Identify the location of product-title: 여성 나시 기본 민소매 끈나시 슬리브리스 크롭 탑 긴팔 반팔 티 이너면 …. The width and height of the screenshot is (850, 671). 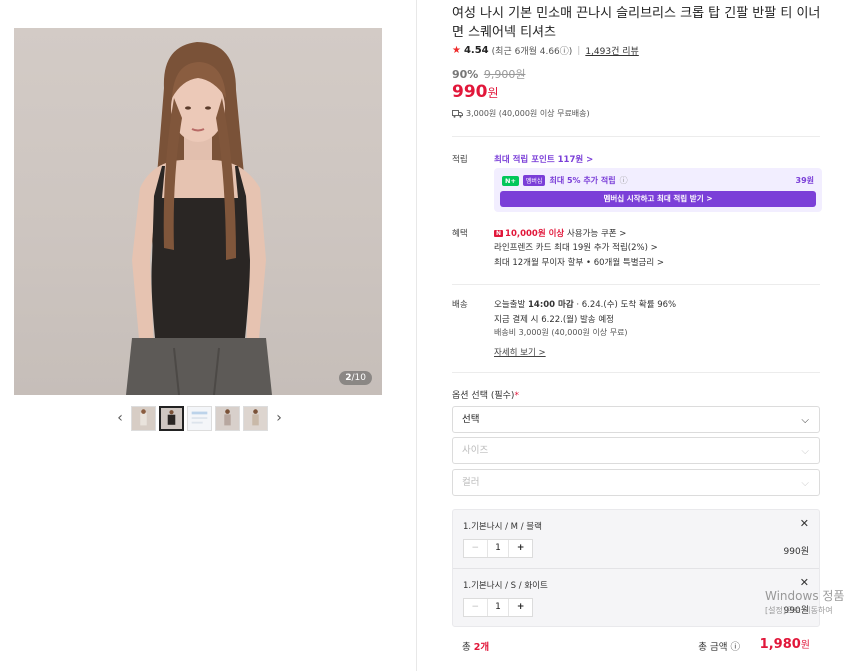
(636, 23).